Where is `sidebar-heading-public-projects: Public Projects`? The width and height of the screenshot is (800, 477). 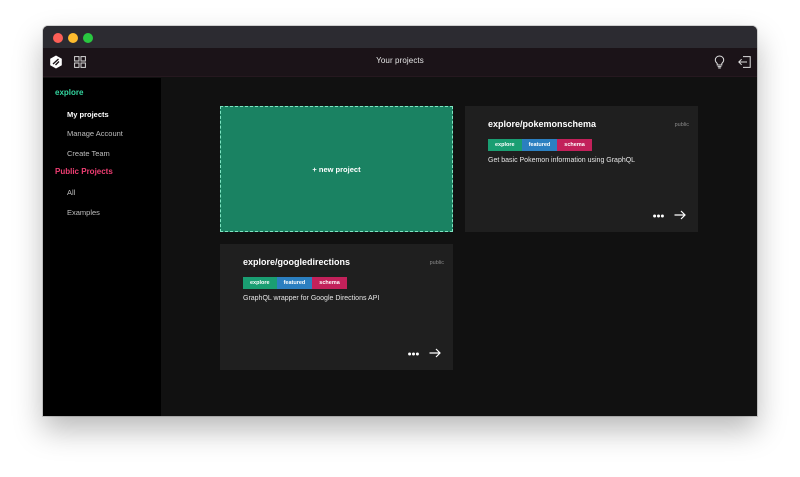
sidebar-heading-public-projects: Public Projects is located at coordinates (84, 171).